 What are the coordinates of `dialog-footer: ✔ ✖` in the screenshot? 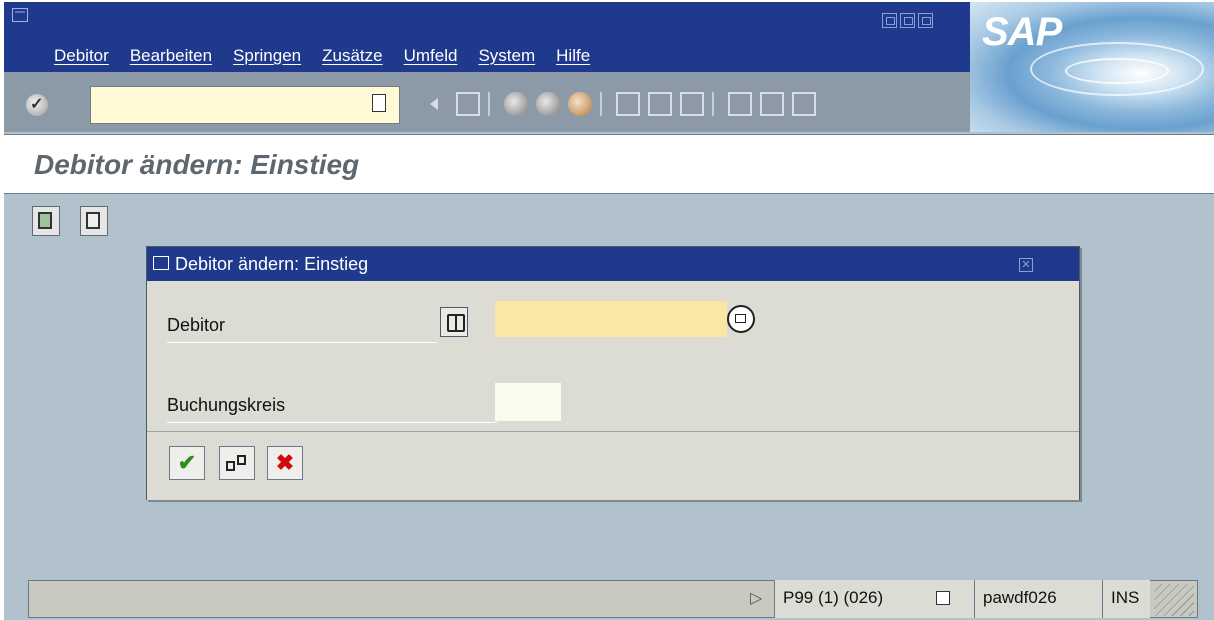 It's located at (613, 465).